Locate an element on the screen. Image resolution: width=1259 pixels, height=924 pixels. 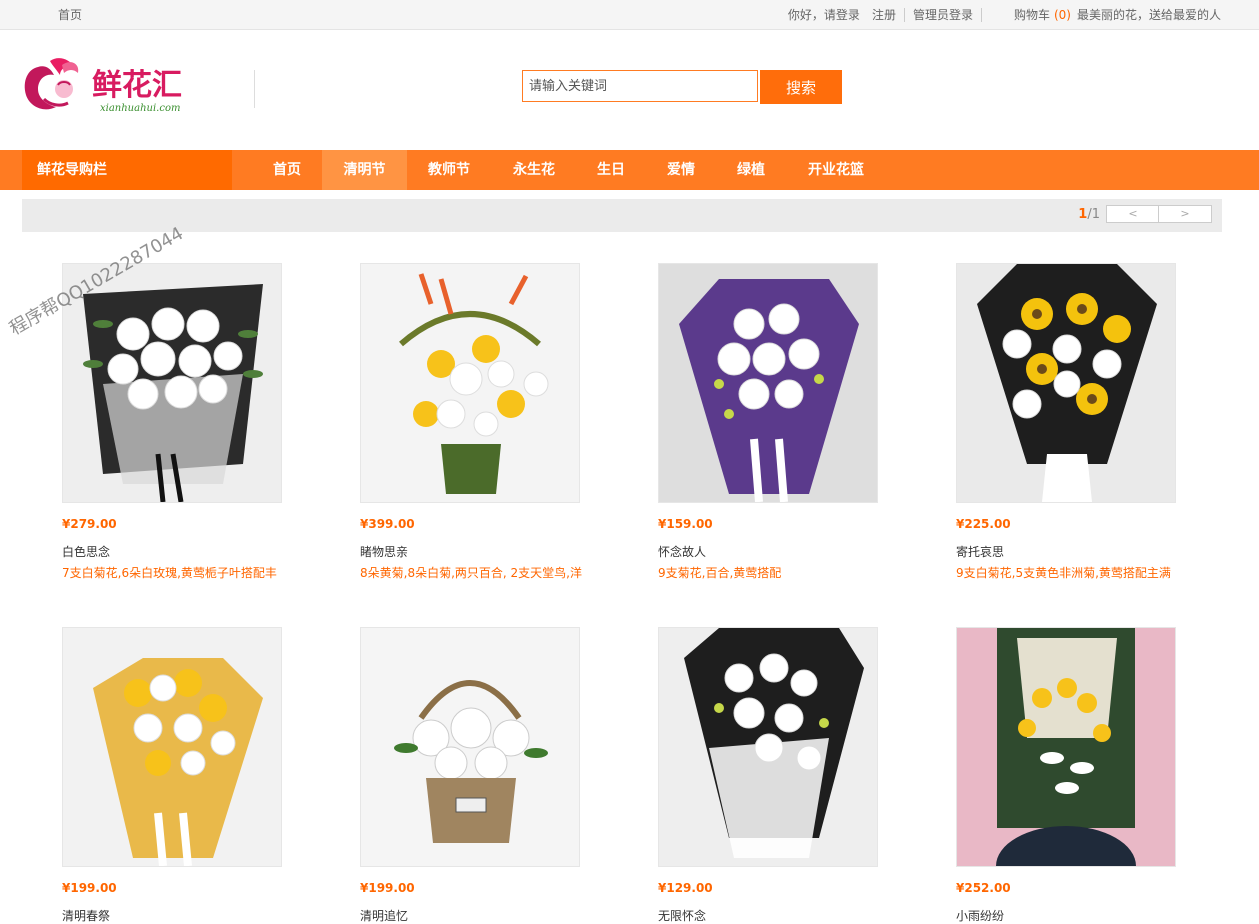
logo-divider is located at coordinates (254, 89).